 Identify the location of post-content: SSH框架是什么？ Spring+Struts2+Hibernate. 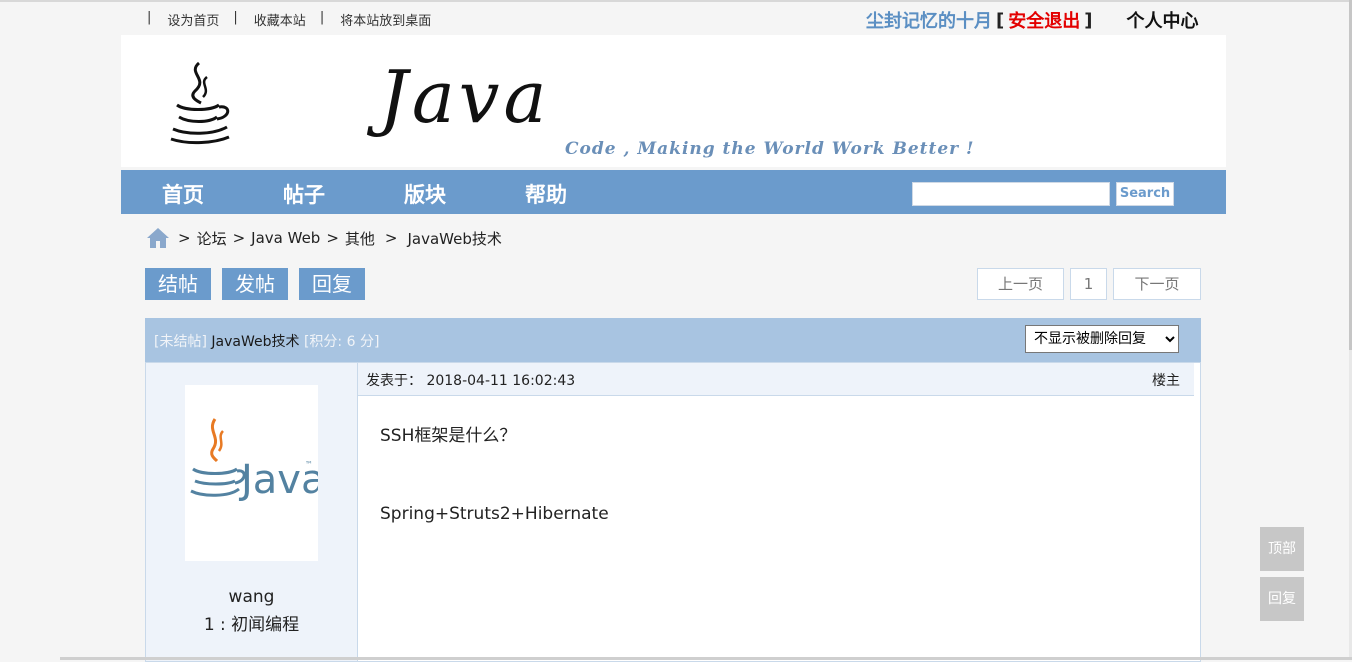
(494, 503).